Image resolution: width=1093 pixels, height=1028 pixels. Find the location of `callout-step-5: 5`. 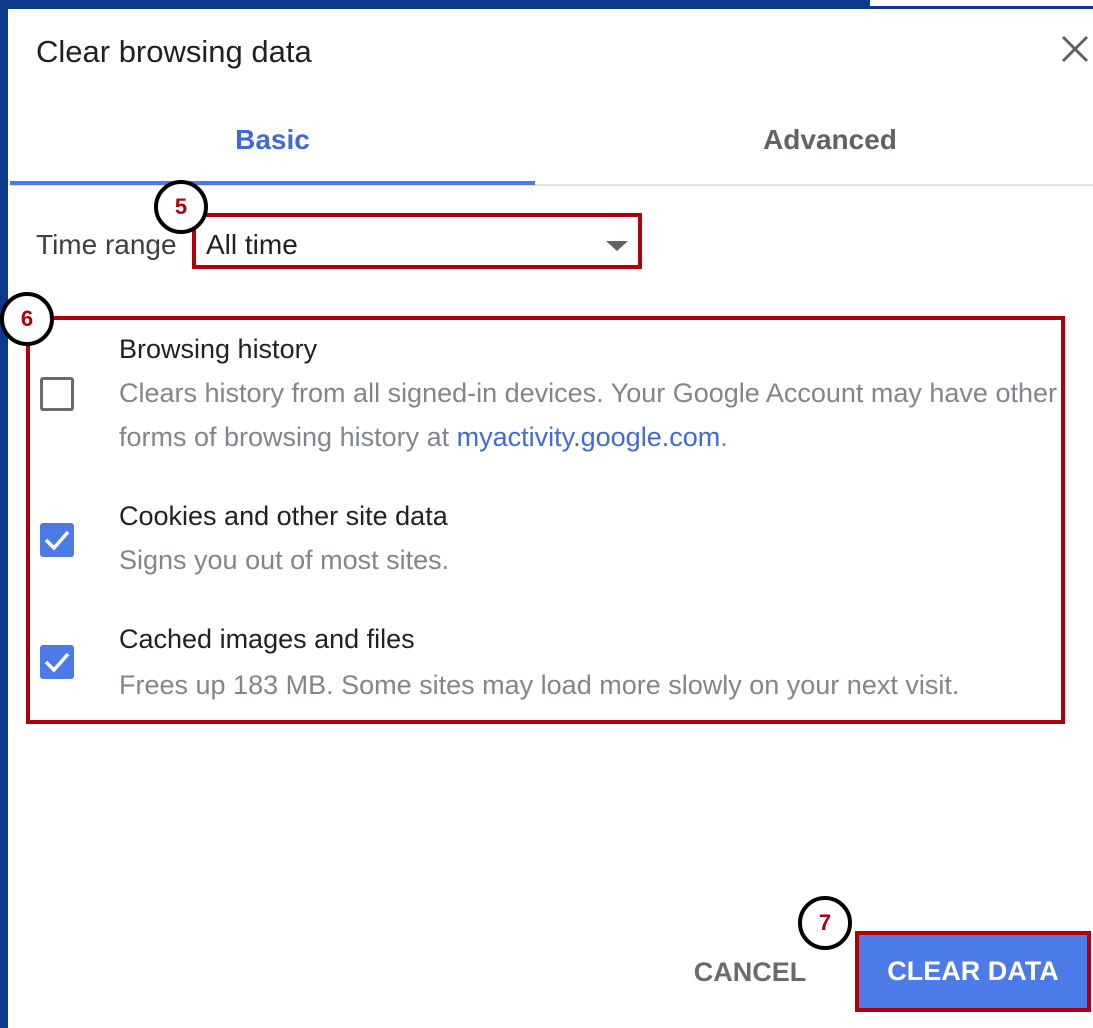

callout-step-5: 5 is located at coordinates (181, 207).